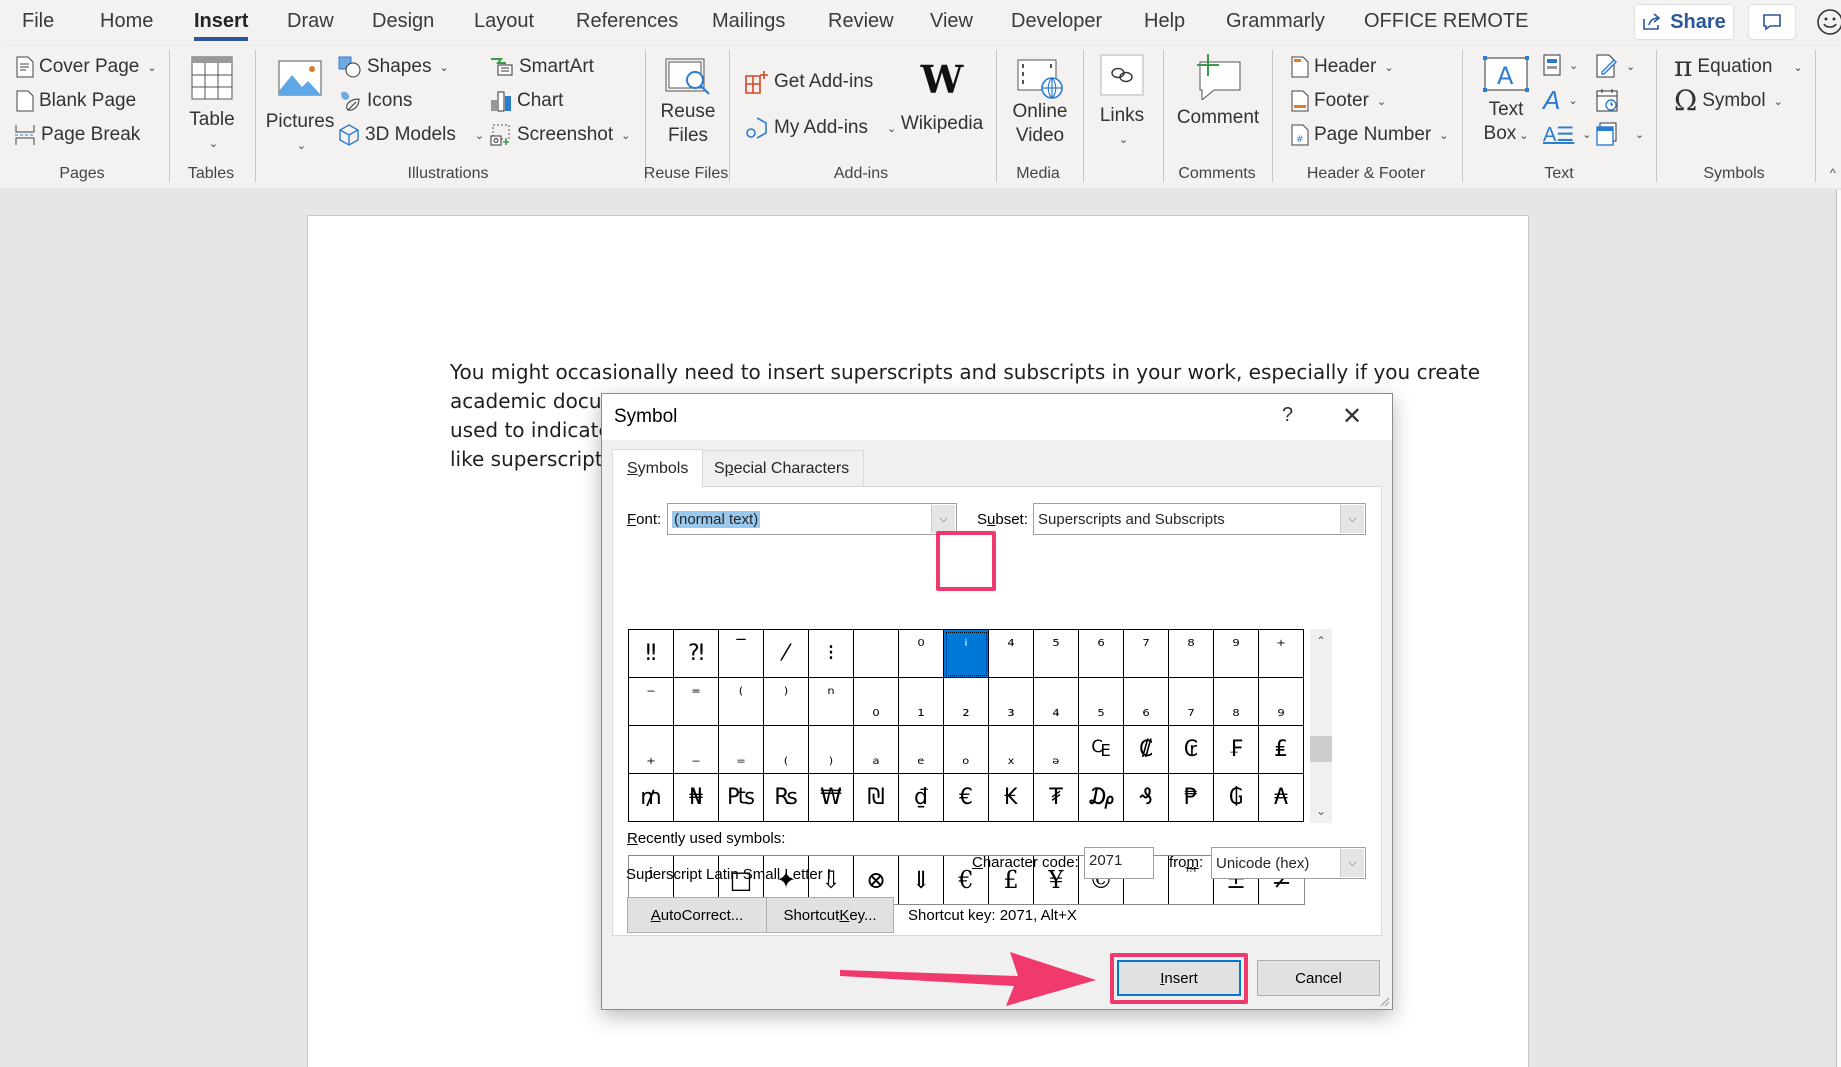  I want to click on tab-help: Help, so click(1164, 21).